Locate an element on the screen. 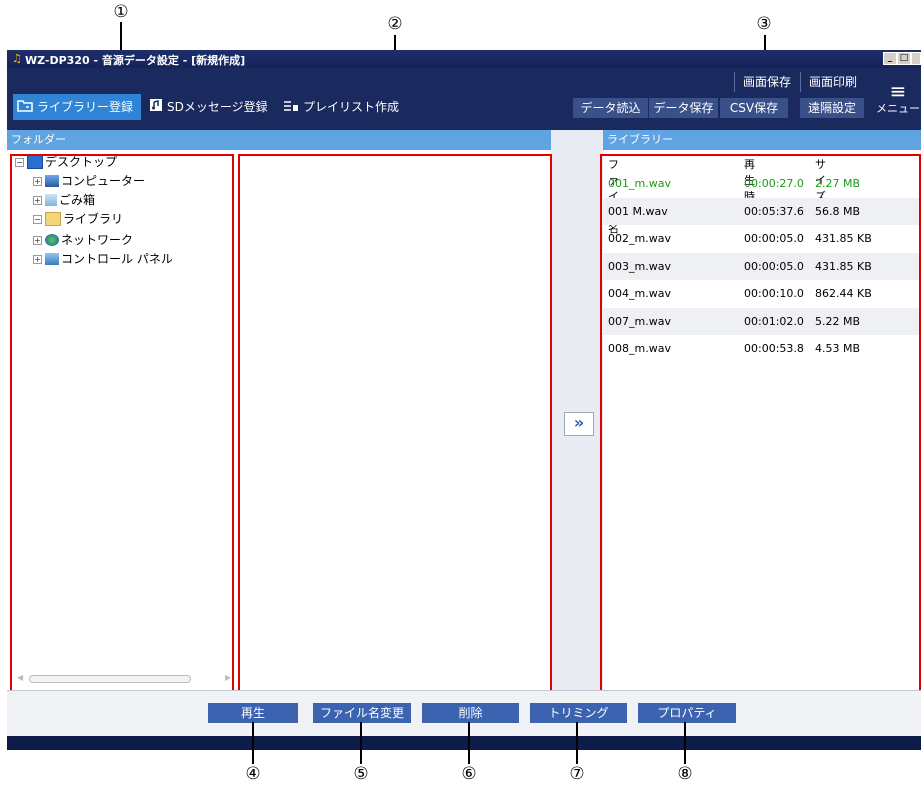 Image resolution: width=921 pixels, height=785 pixels. playlist-icon is located at coordinates (291, 108).